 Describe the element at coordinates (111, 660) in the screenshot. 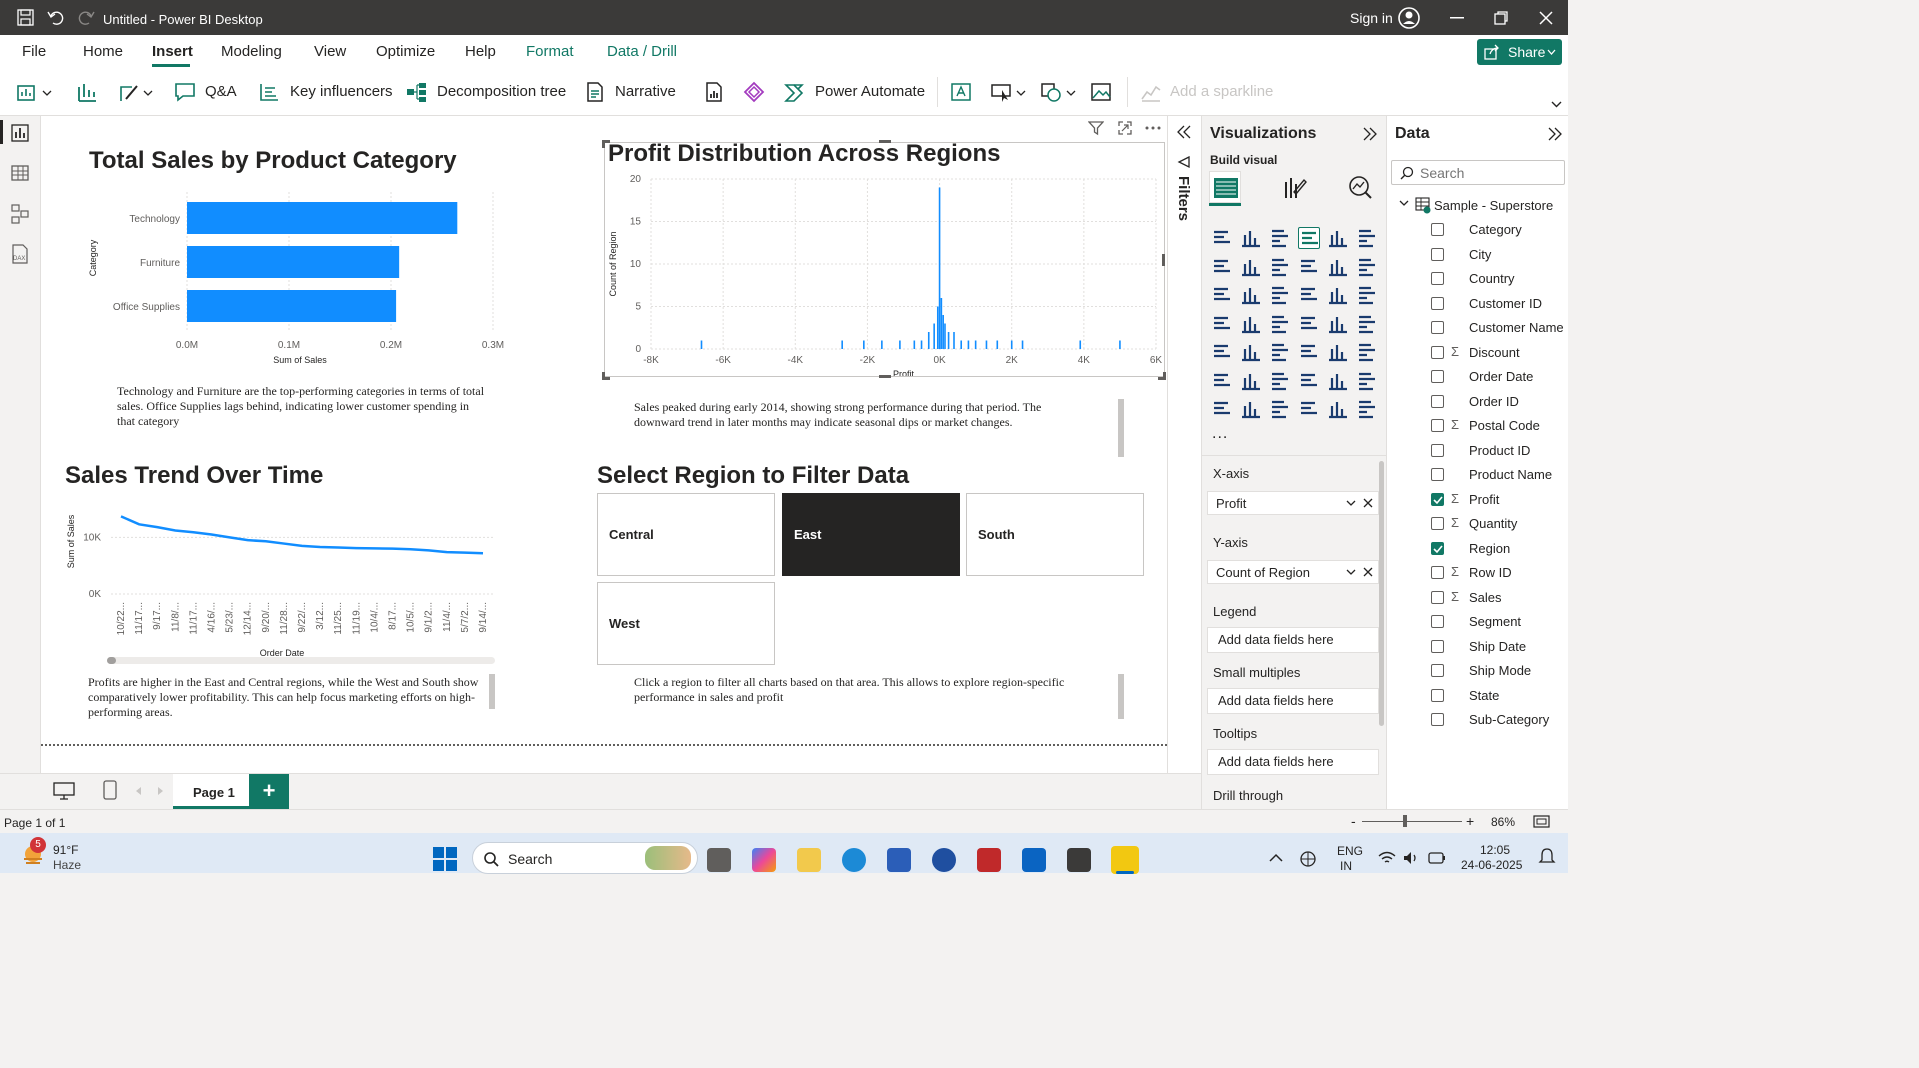

I see `scrollbar-thumb` at that location.